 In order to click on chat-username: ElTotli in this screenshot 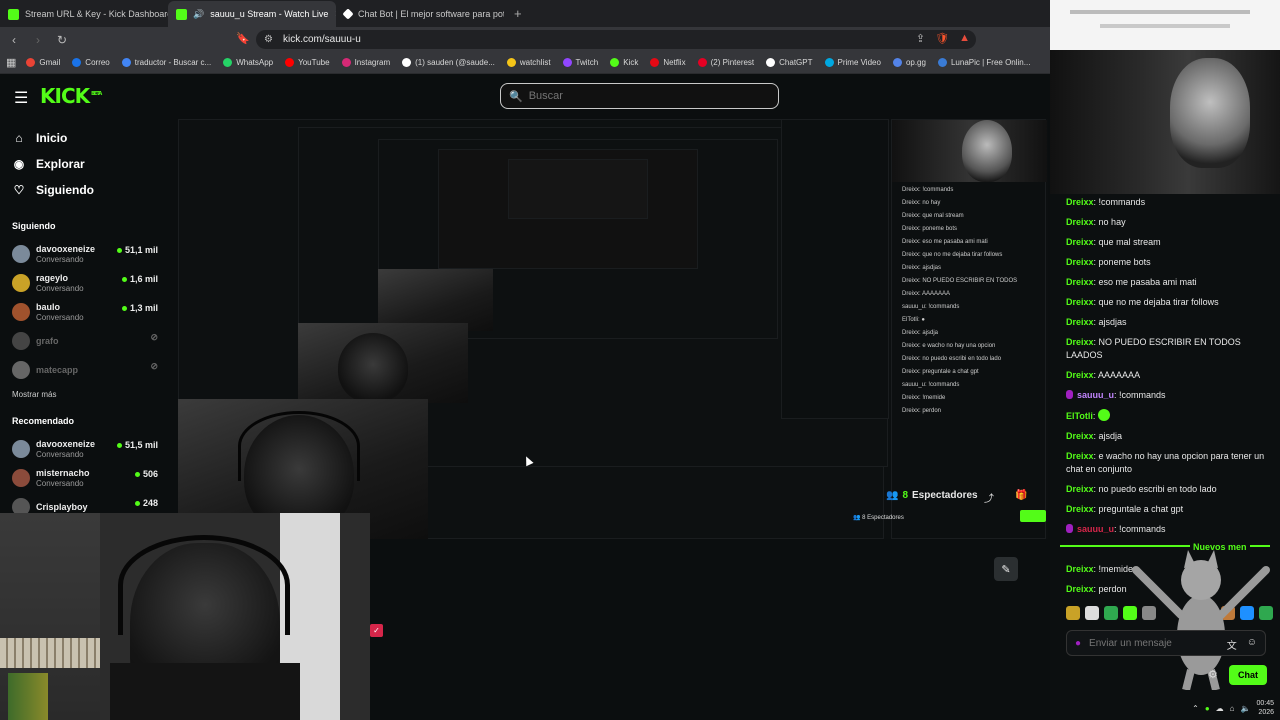, I will do `click(1079, 416)`.